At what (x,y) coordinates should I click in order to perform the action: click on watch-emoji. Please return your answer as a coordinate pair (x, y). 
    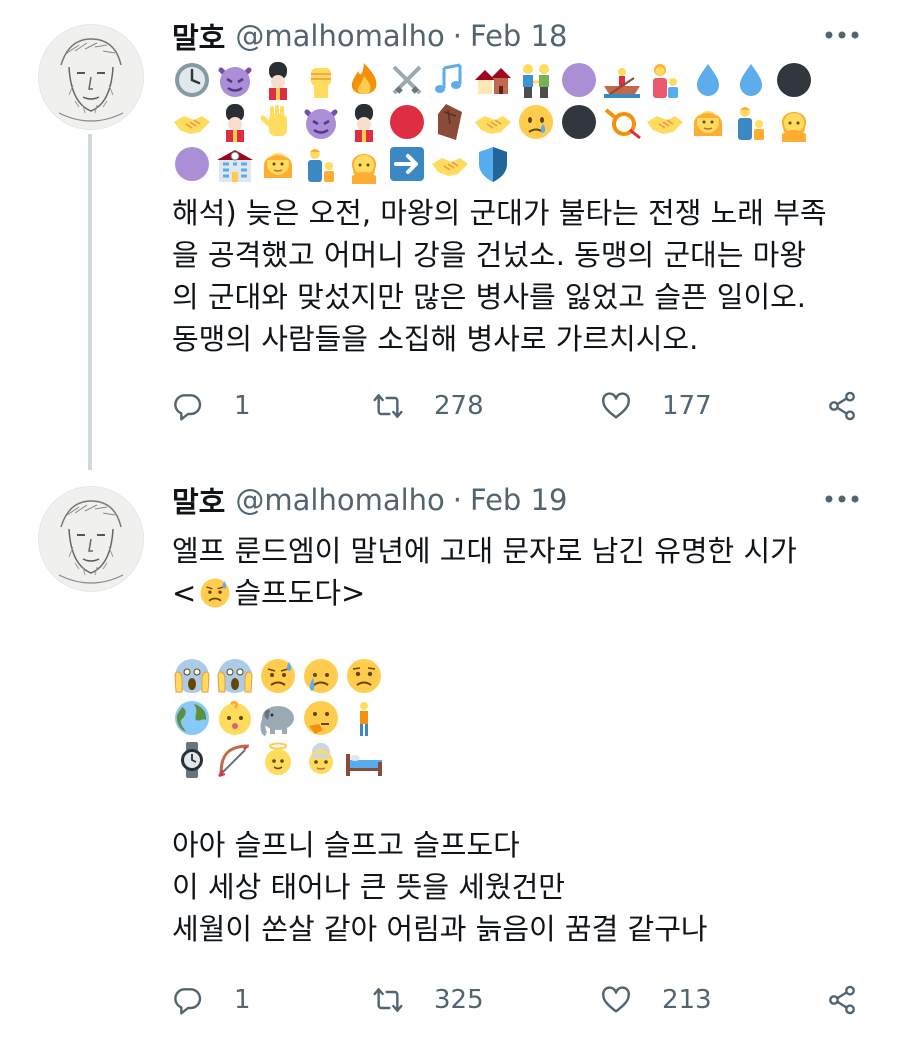
    Looking at the image, I should click on (192, 760).